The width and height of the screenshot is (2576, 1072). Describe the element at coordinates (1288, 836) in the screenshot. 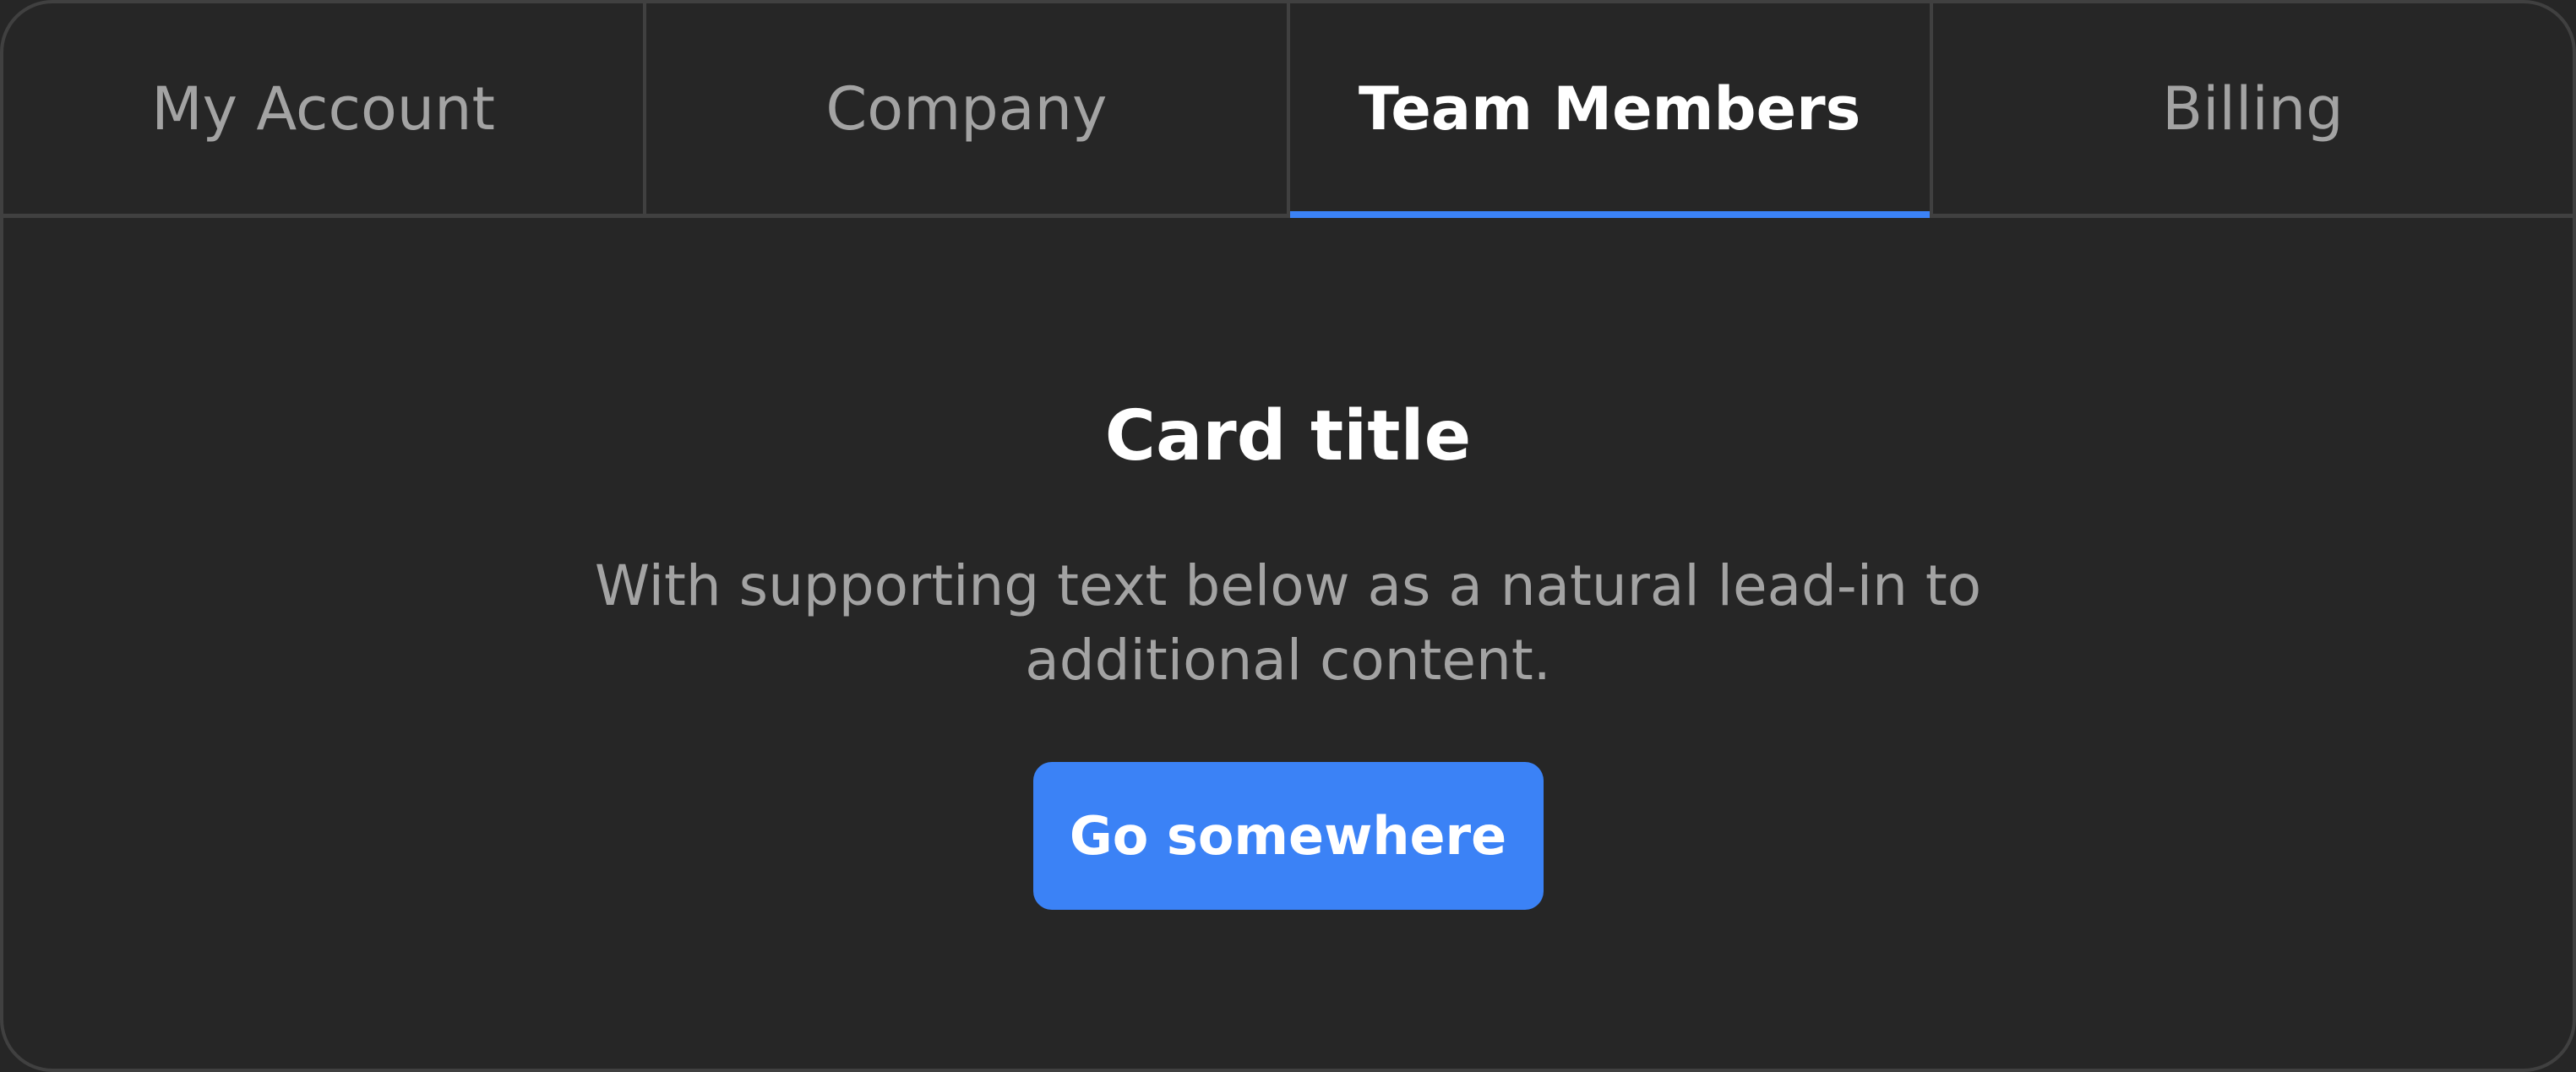

I see `go-somewhere-button: Go somewhere` at that location.